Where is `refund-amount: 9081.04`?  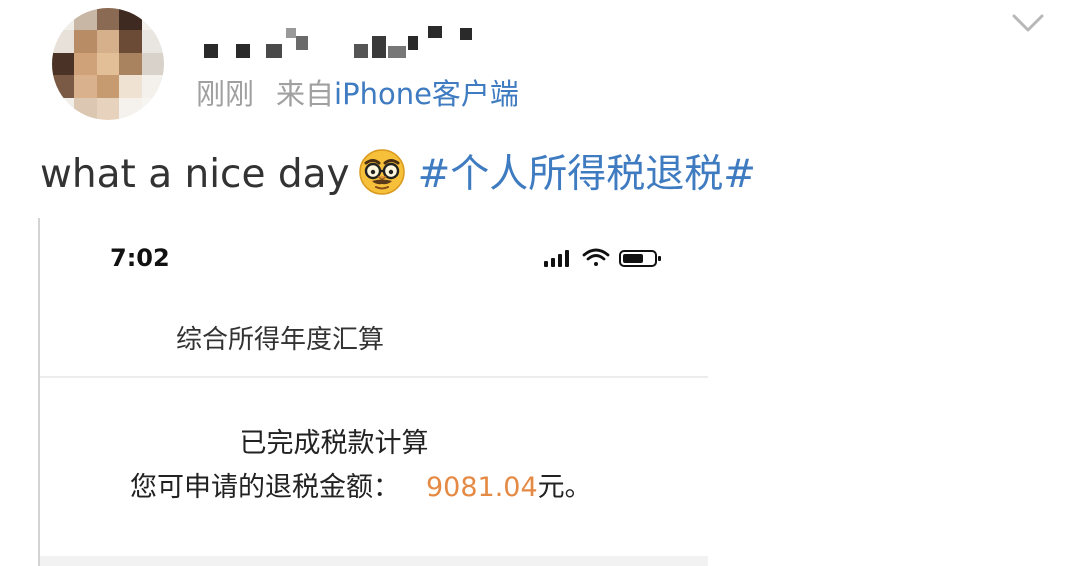
refund-amount: 9081.04 is located at coordinates (482, 487).